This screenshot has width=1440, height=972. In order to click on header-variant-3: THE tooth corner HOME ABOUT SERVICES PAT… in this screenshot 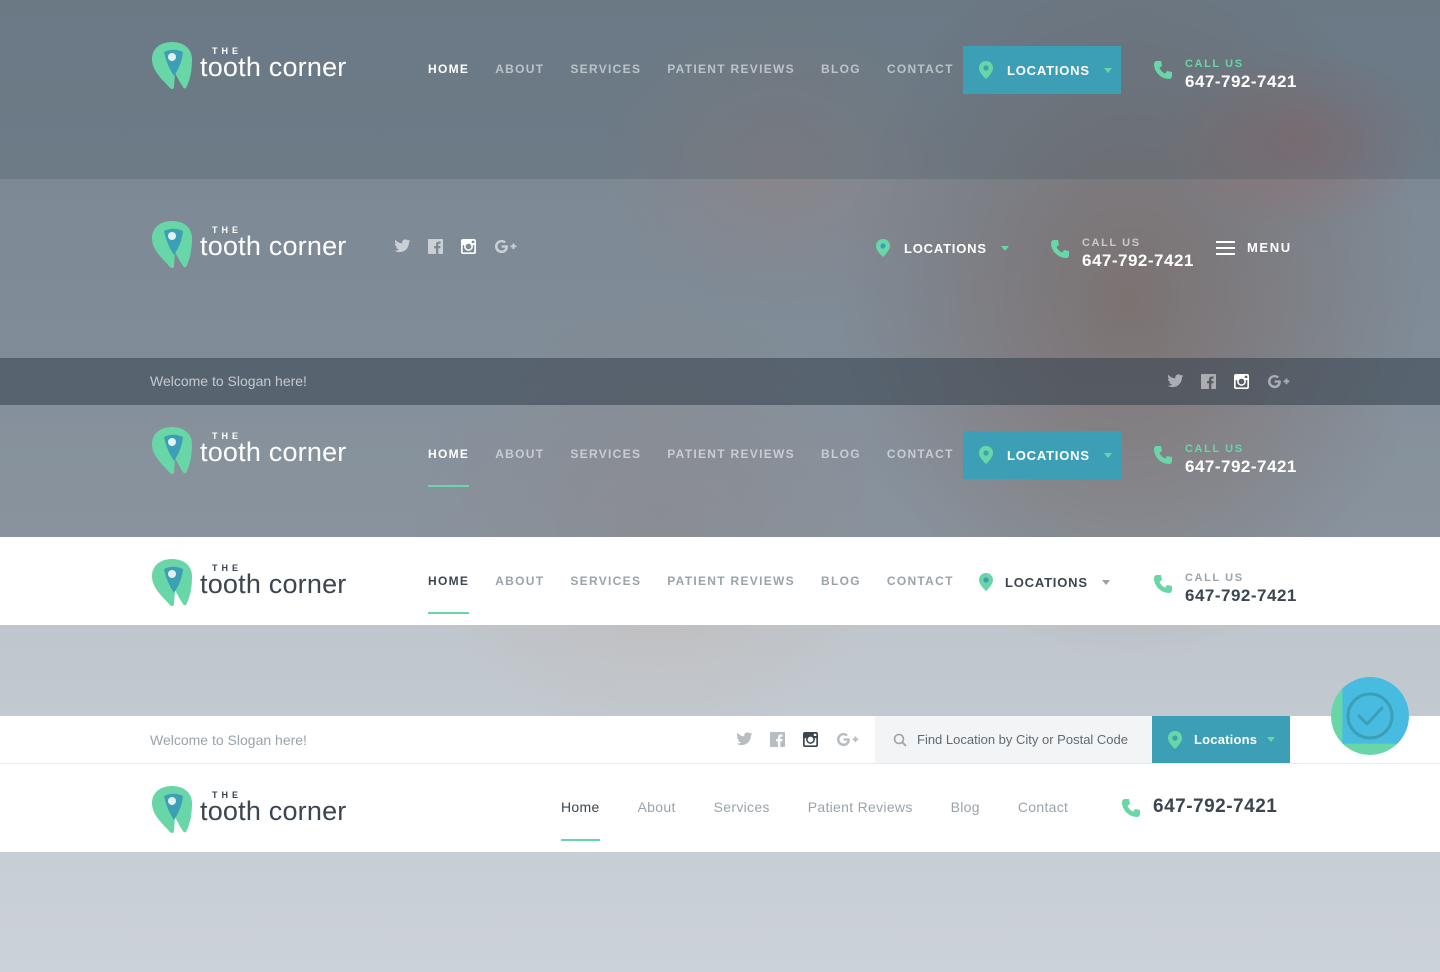, I will do `click(720, 471)`.